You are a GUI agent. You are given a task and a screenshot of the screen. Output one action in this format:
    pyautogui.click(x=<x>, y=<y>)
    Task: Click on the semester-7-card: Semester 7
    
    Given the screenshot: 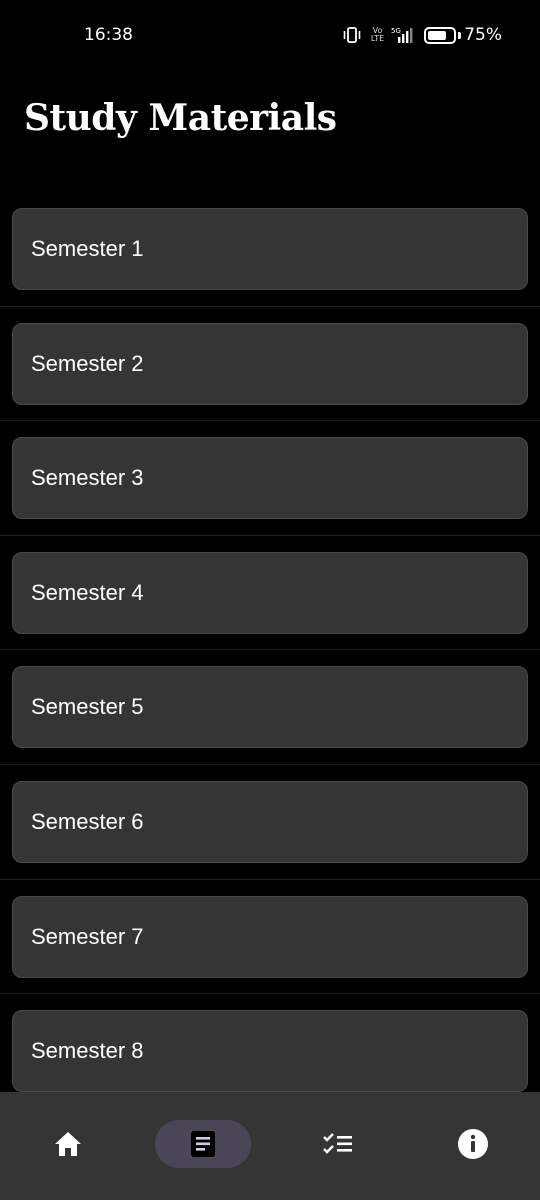 What is the action you would take?
    pyautogui.click(x=270, y=936)
    